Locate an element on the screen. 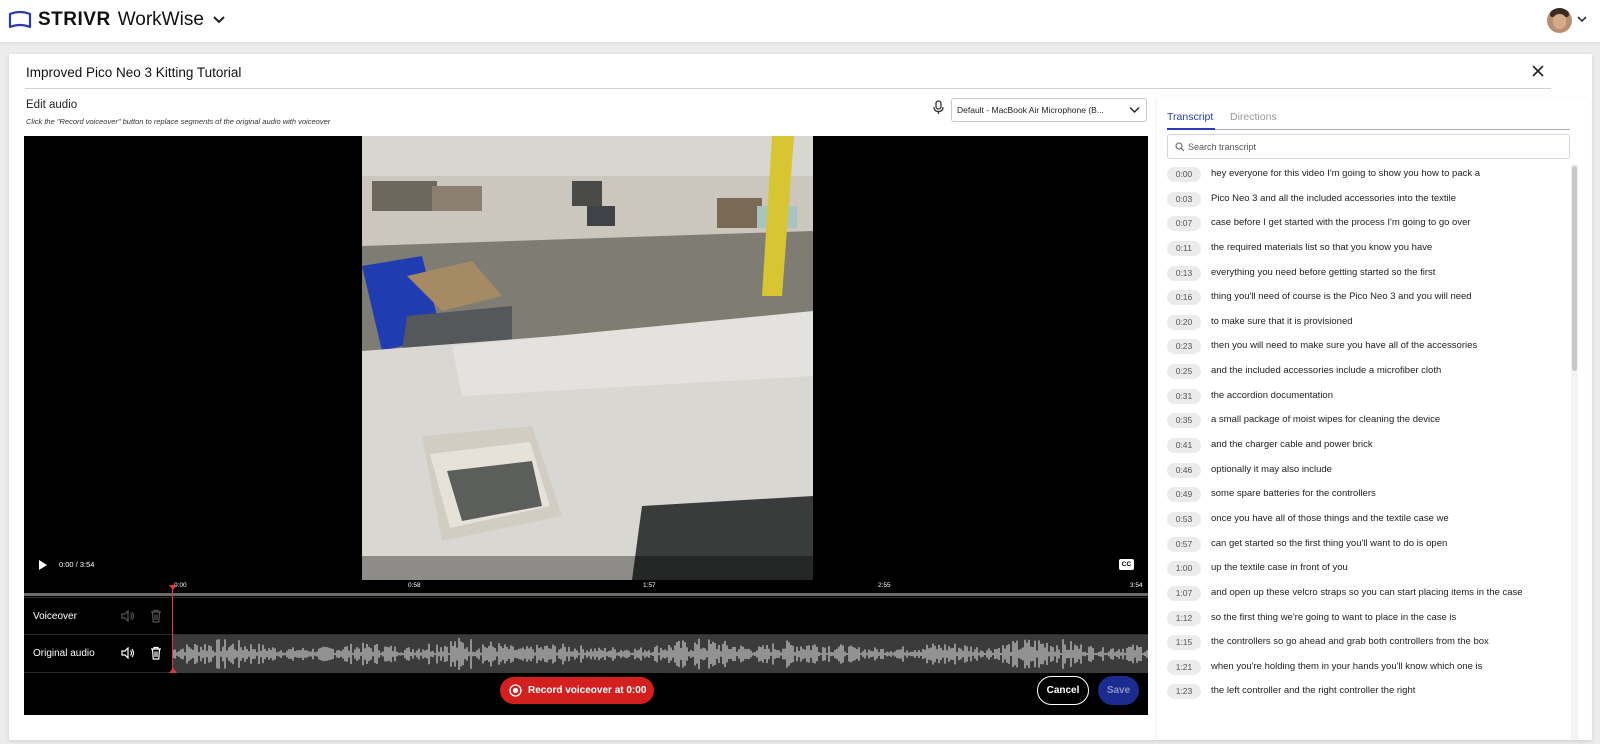 This screenshot has width=1600, height=744. transcript-search is located at coordinates (1368, 146).